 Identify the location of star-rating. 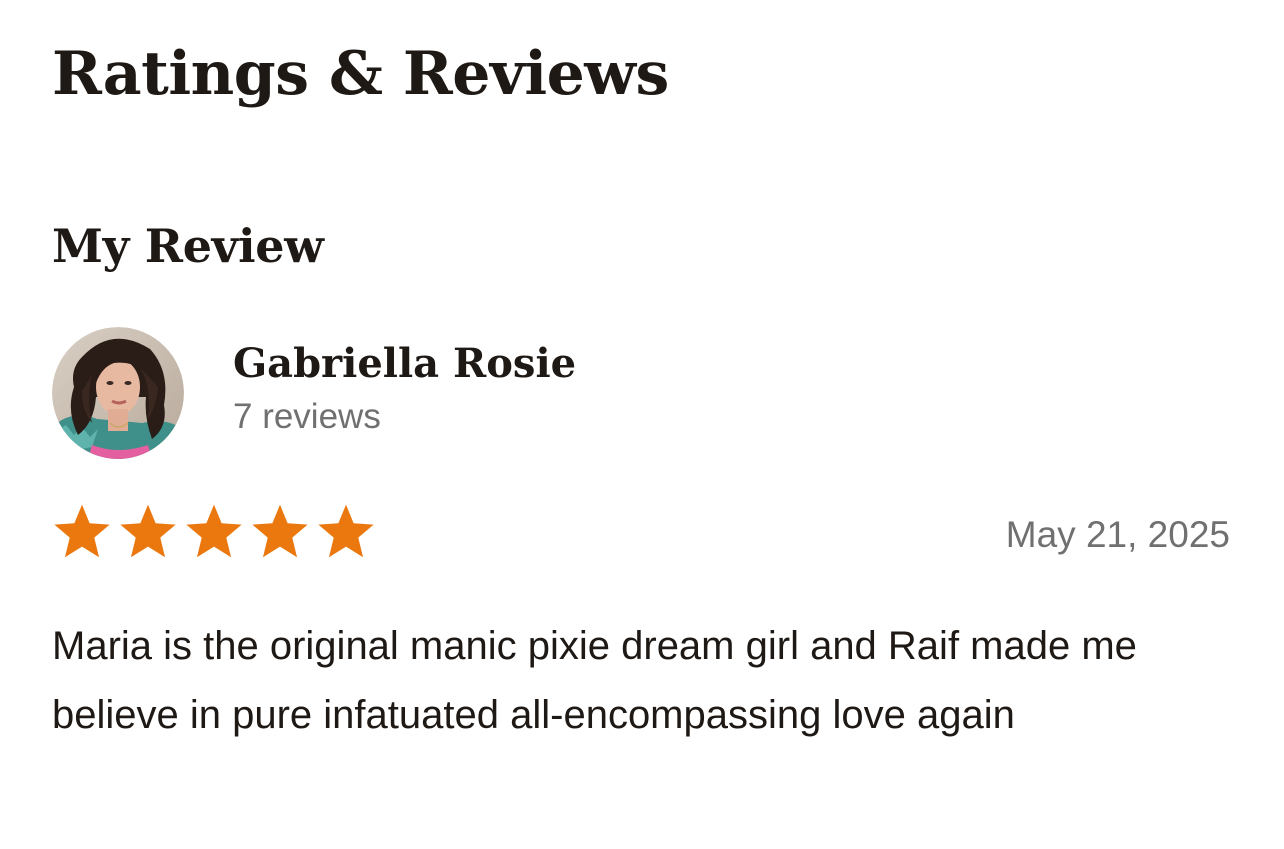
(214, 531).